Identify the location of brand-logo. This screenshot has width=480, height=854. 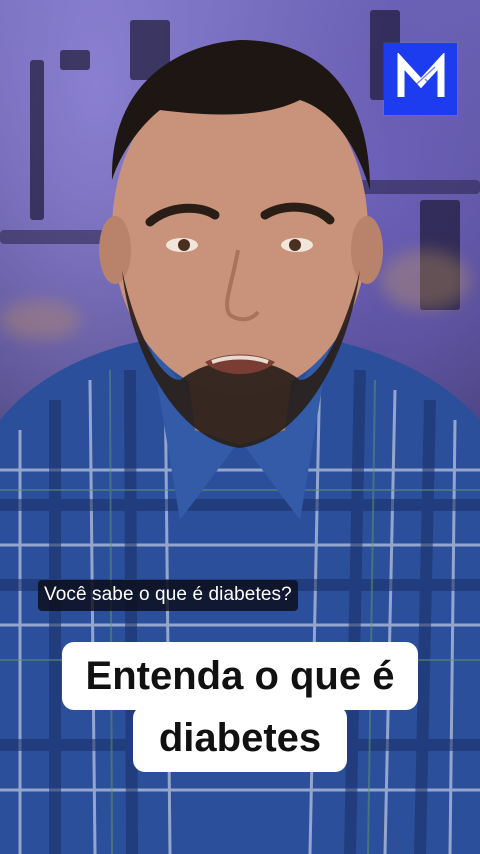
(420, 79).